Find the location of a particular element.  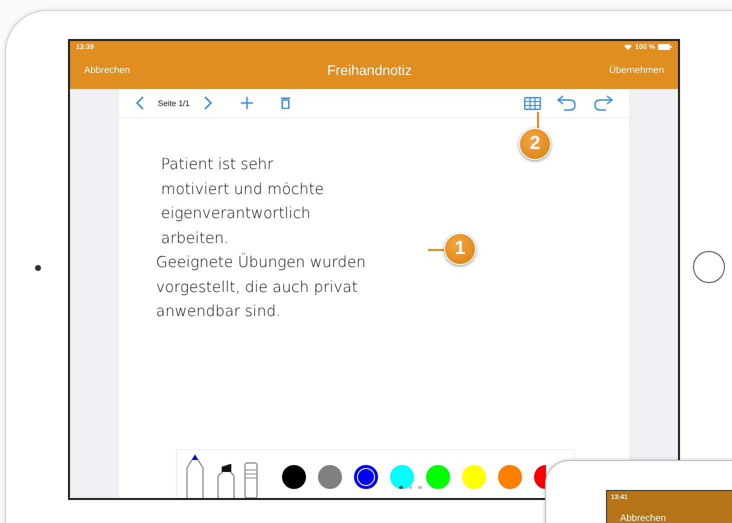

apply-button: Übernehmen is located at coordinates (636, 70).